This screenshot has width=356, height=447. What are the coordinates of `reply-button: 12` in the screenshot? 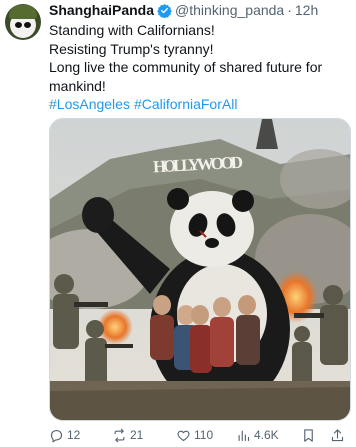 It's located at (64, 435).